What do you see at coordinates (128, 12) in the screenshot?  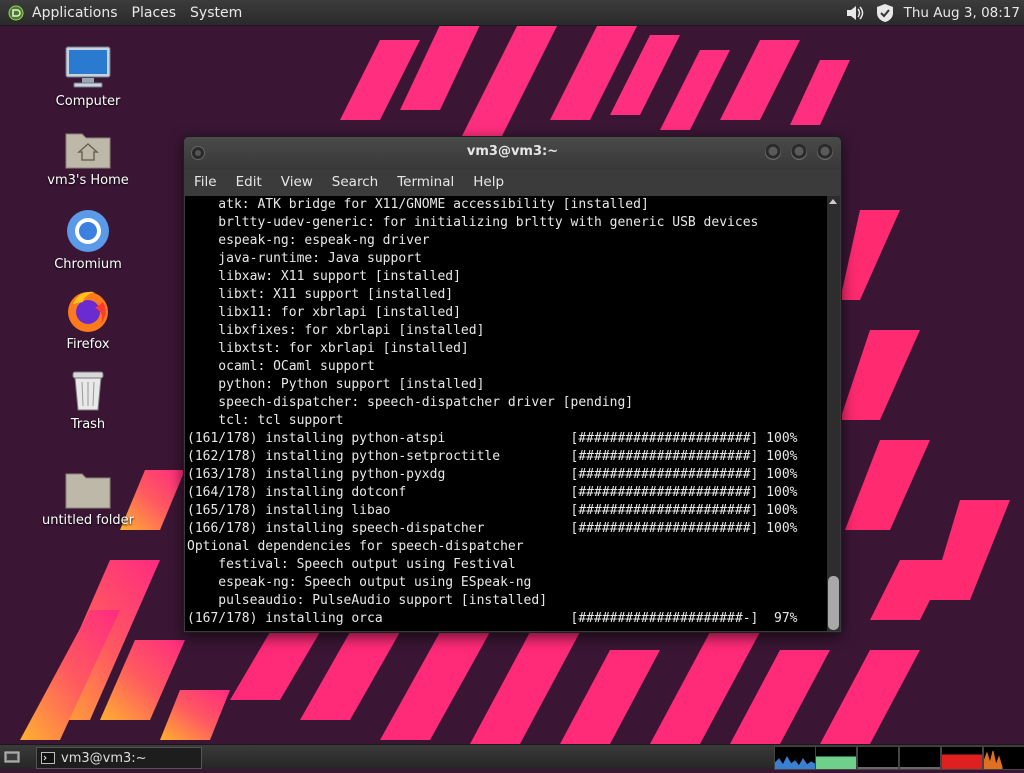 I see `top-menu: Applications Places System` at bounding box center [128, 12].